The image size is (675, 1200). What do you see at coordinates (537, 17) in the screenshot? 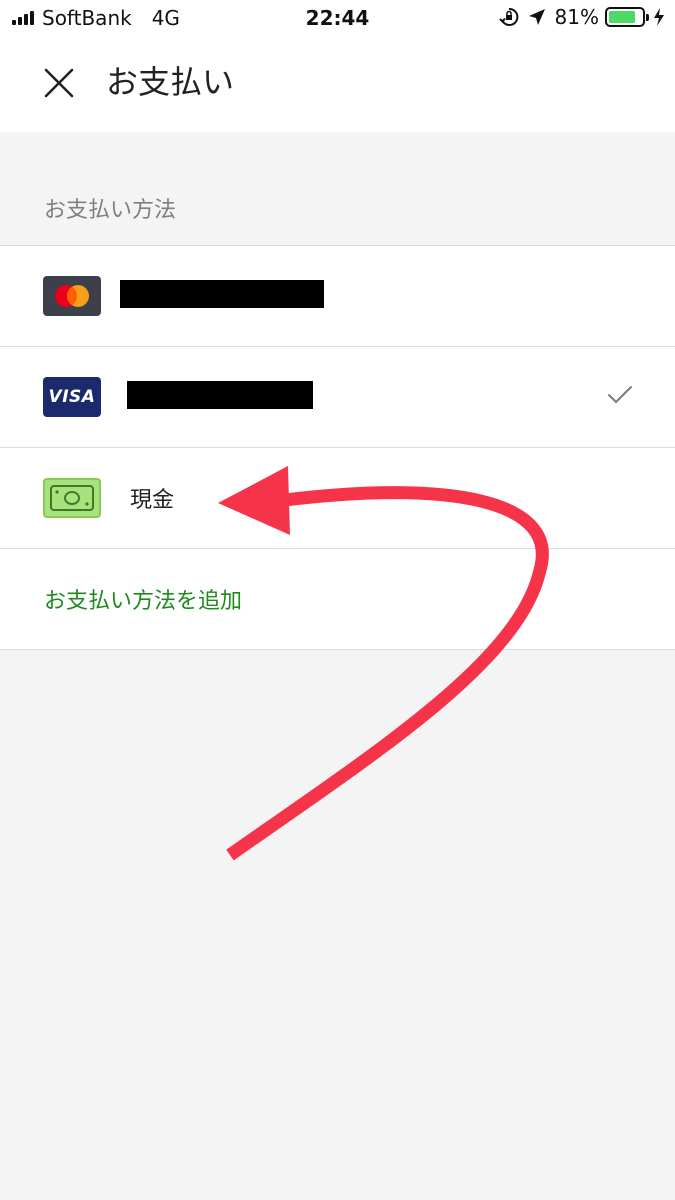
I see `location-icon` at bounding box center [537, 17].